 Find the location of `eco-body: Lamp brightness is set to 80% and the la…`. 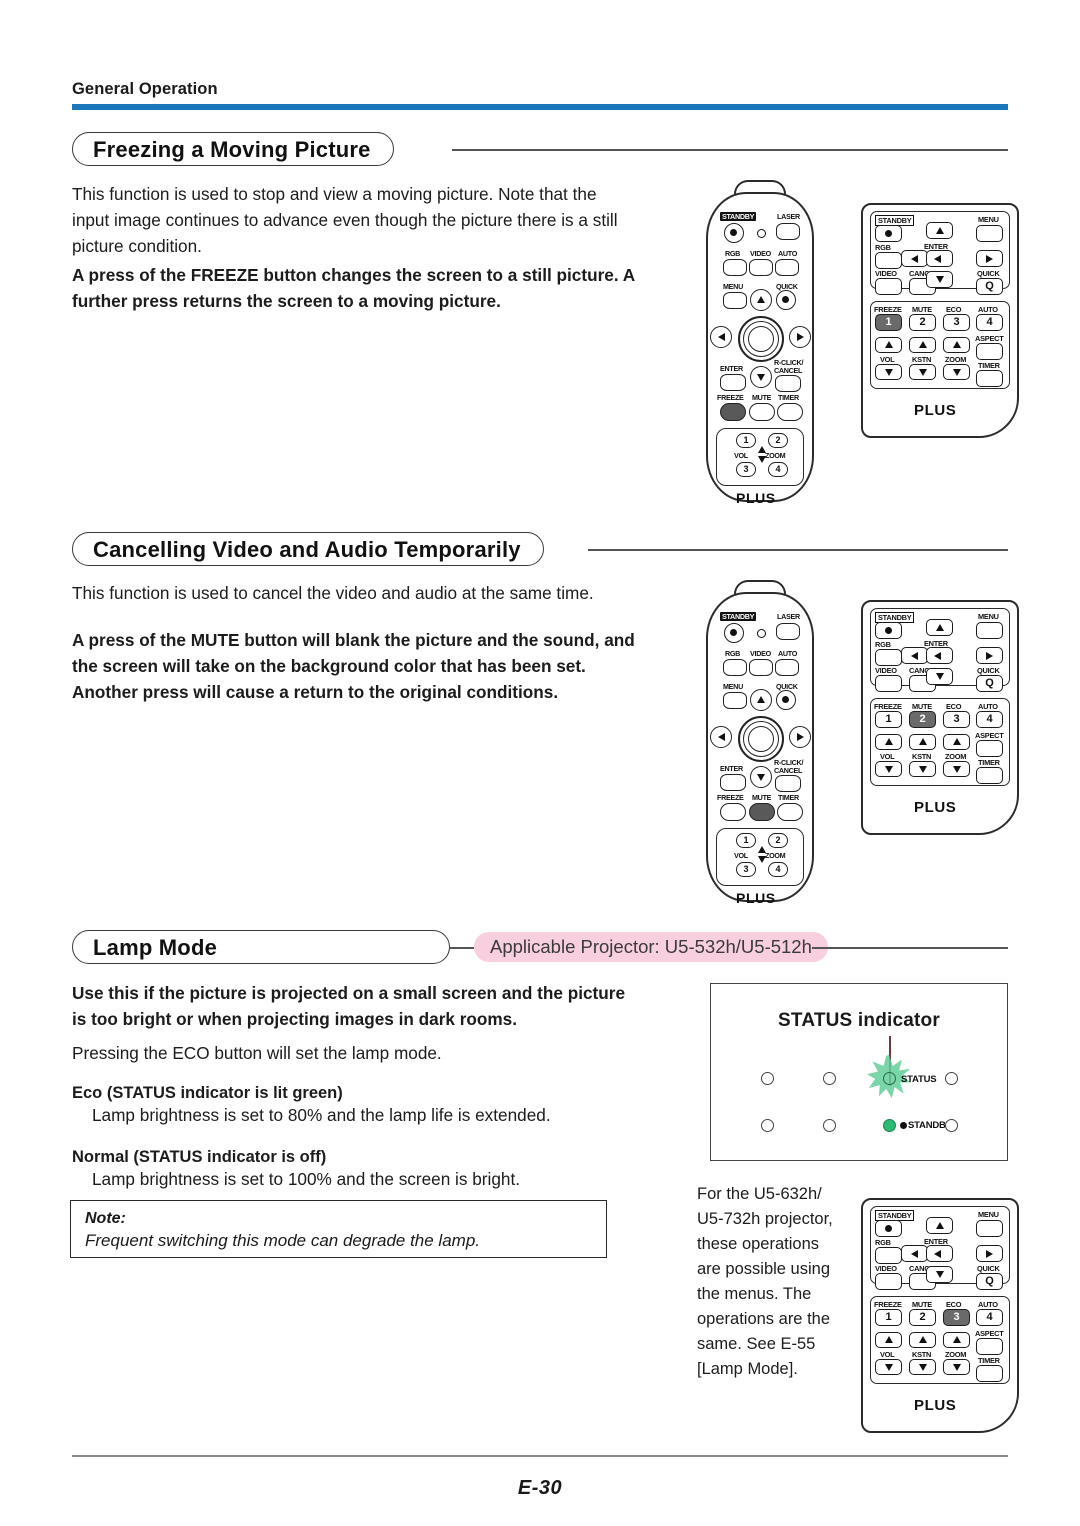

eco-body: Lamp brightness is set to 80% and the la… is located at coordinates (321, 1115).